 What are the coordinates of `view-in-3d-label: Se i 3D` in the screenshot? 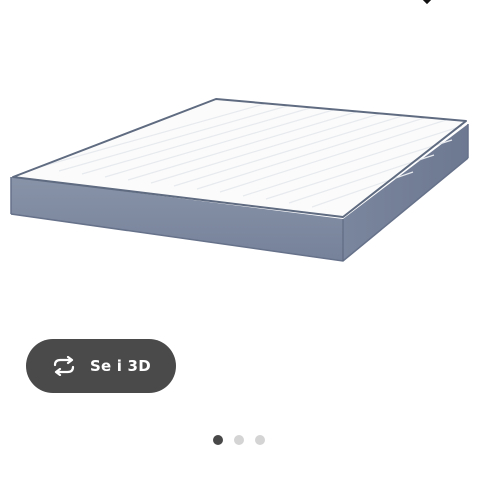 It's located at (120, 366).